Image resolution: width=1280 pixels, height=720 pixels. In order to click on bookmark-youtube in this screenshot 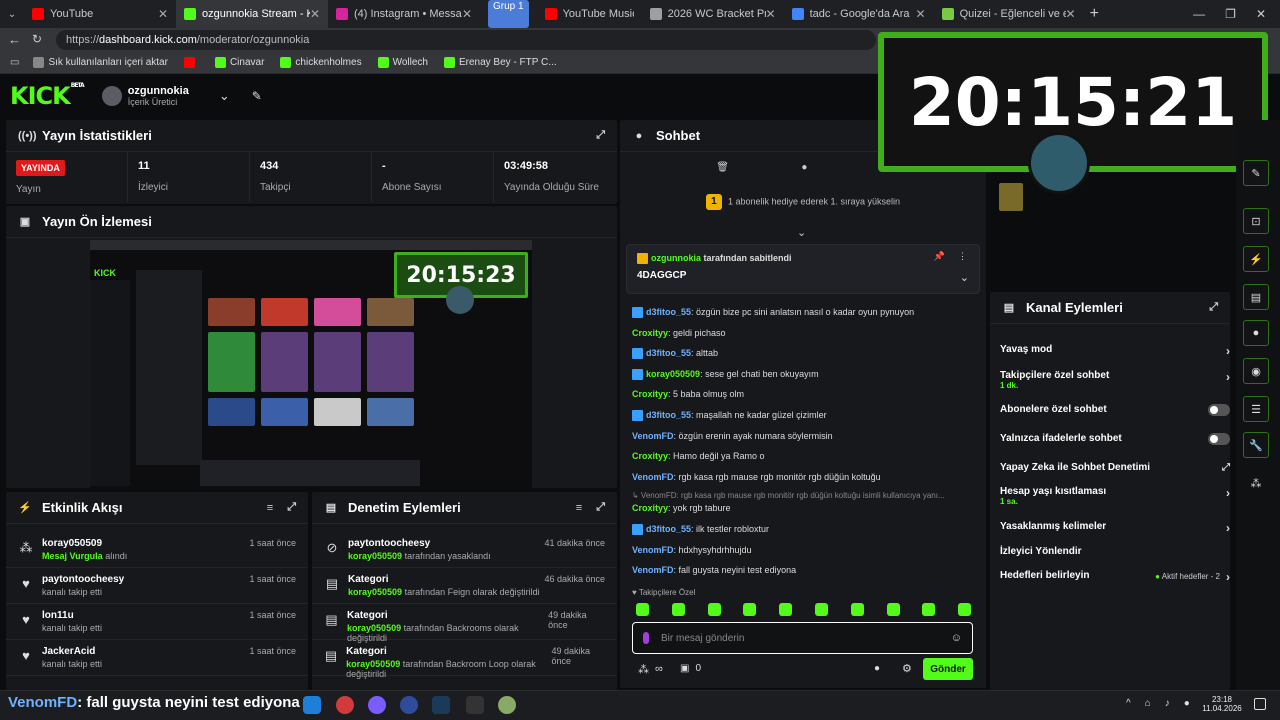, I will do `click(191, 62)`.